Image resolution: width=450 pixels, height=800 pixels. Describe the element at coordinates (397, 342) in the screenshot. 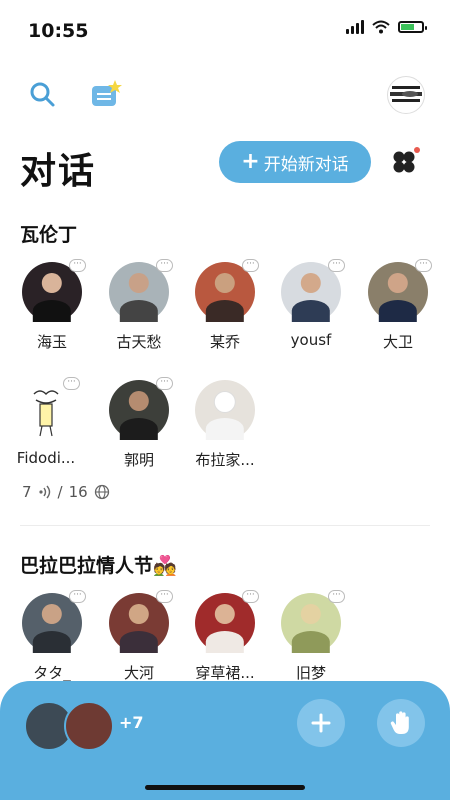

I see `speaker-name: 大卫` at that location.